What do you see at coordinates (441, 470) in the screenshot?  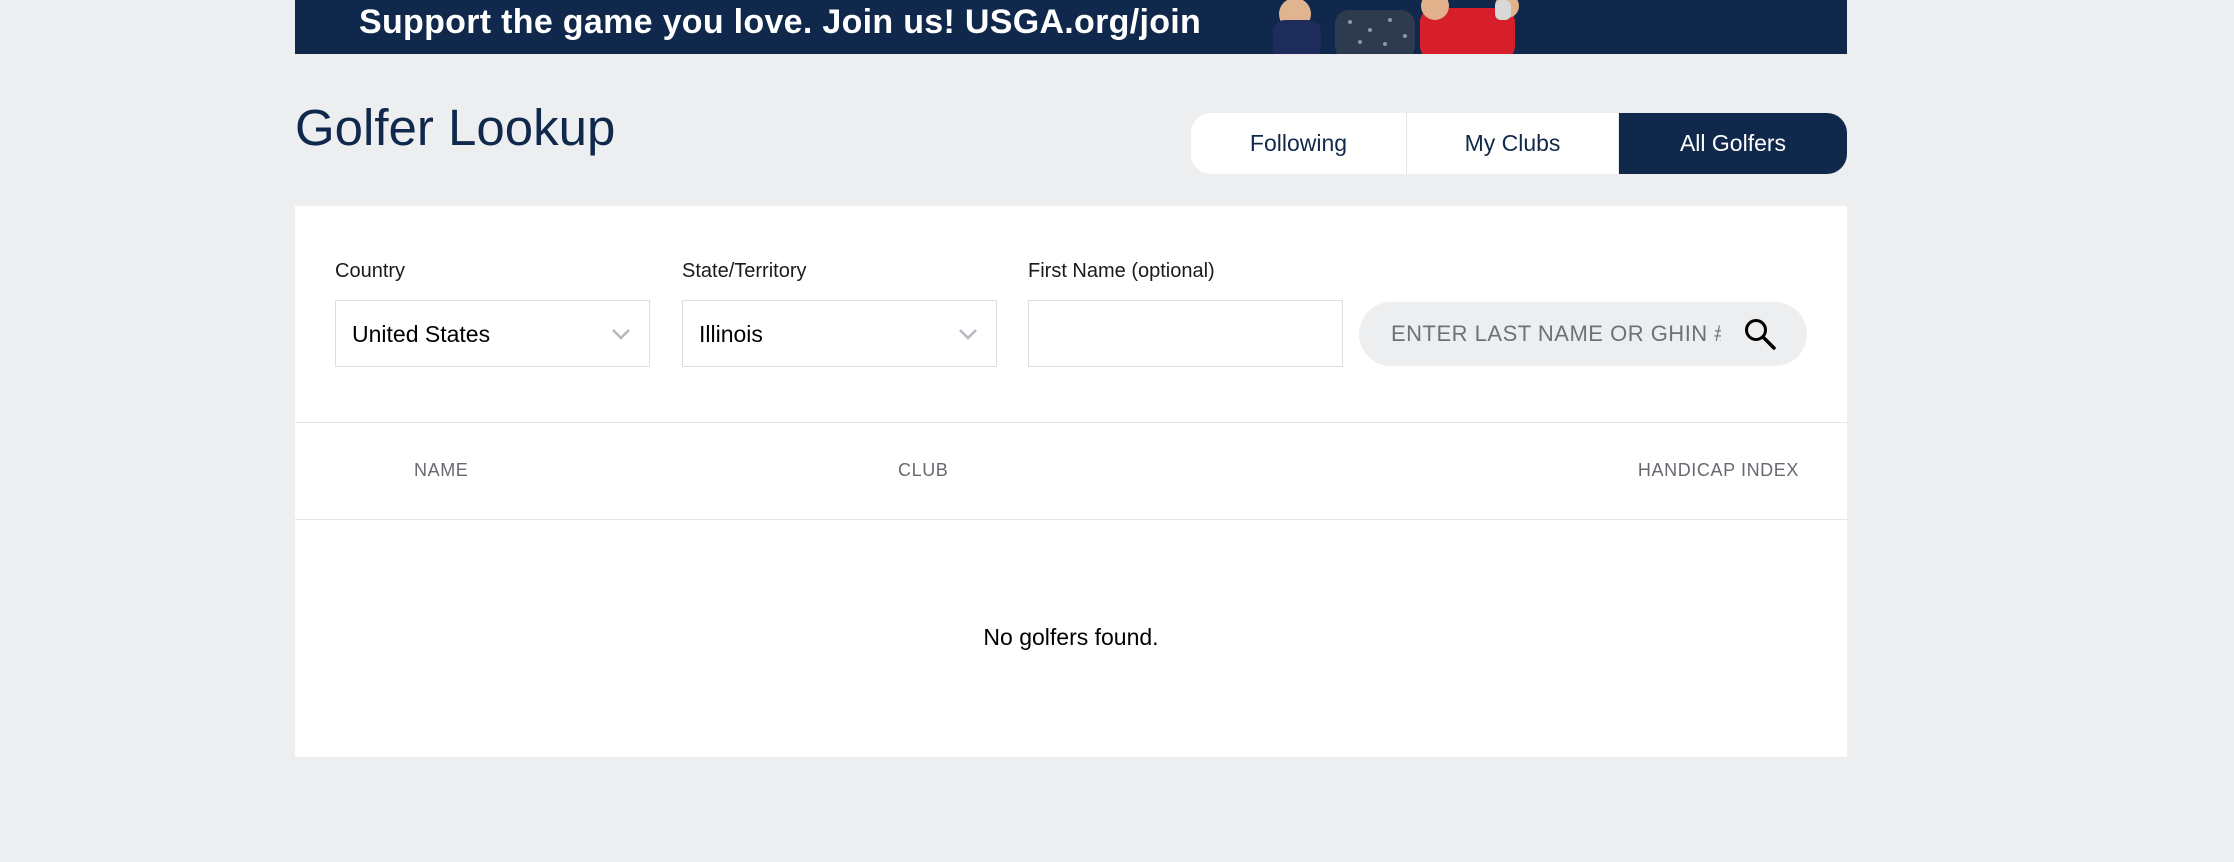 I see `column-header-name: NAME` at bounding box center [441, 470].